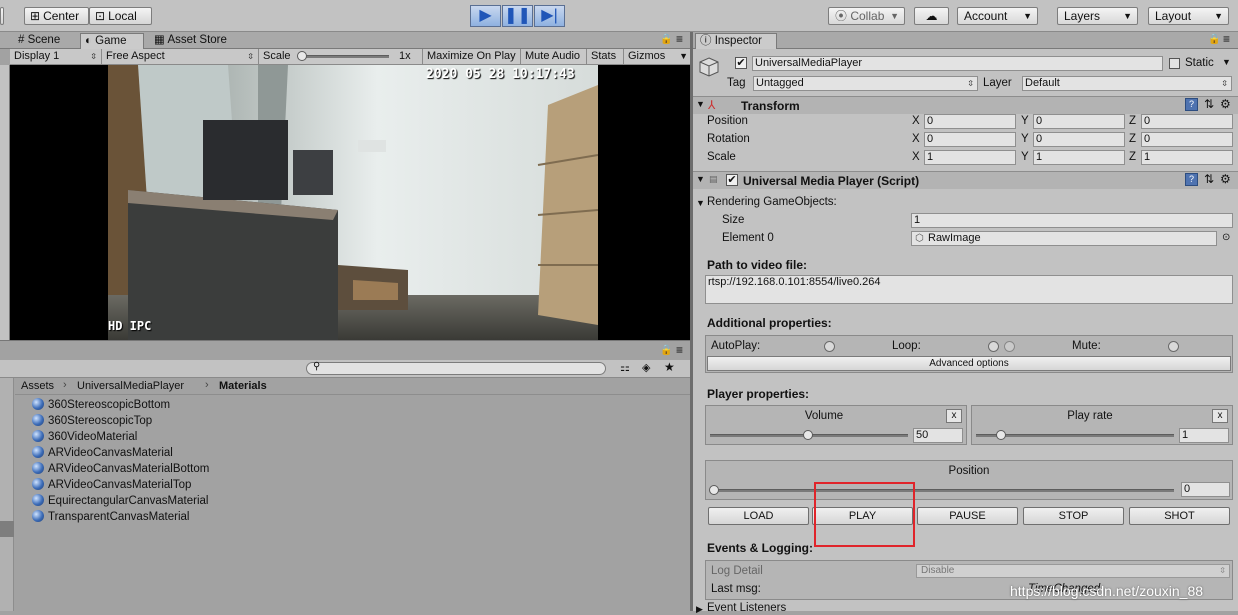  What do you see at coordinates (732, 180) in the screenshot?
I see `script-enabled-checkbox: ✔` at bounding box center [732, 180].